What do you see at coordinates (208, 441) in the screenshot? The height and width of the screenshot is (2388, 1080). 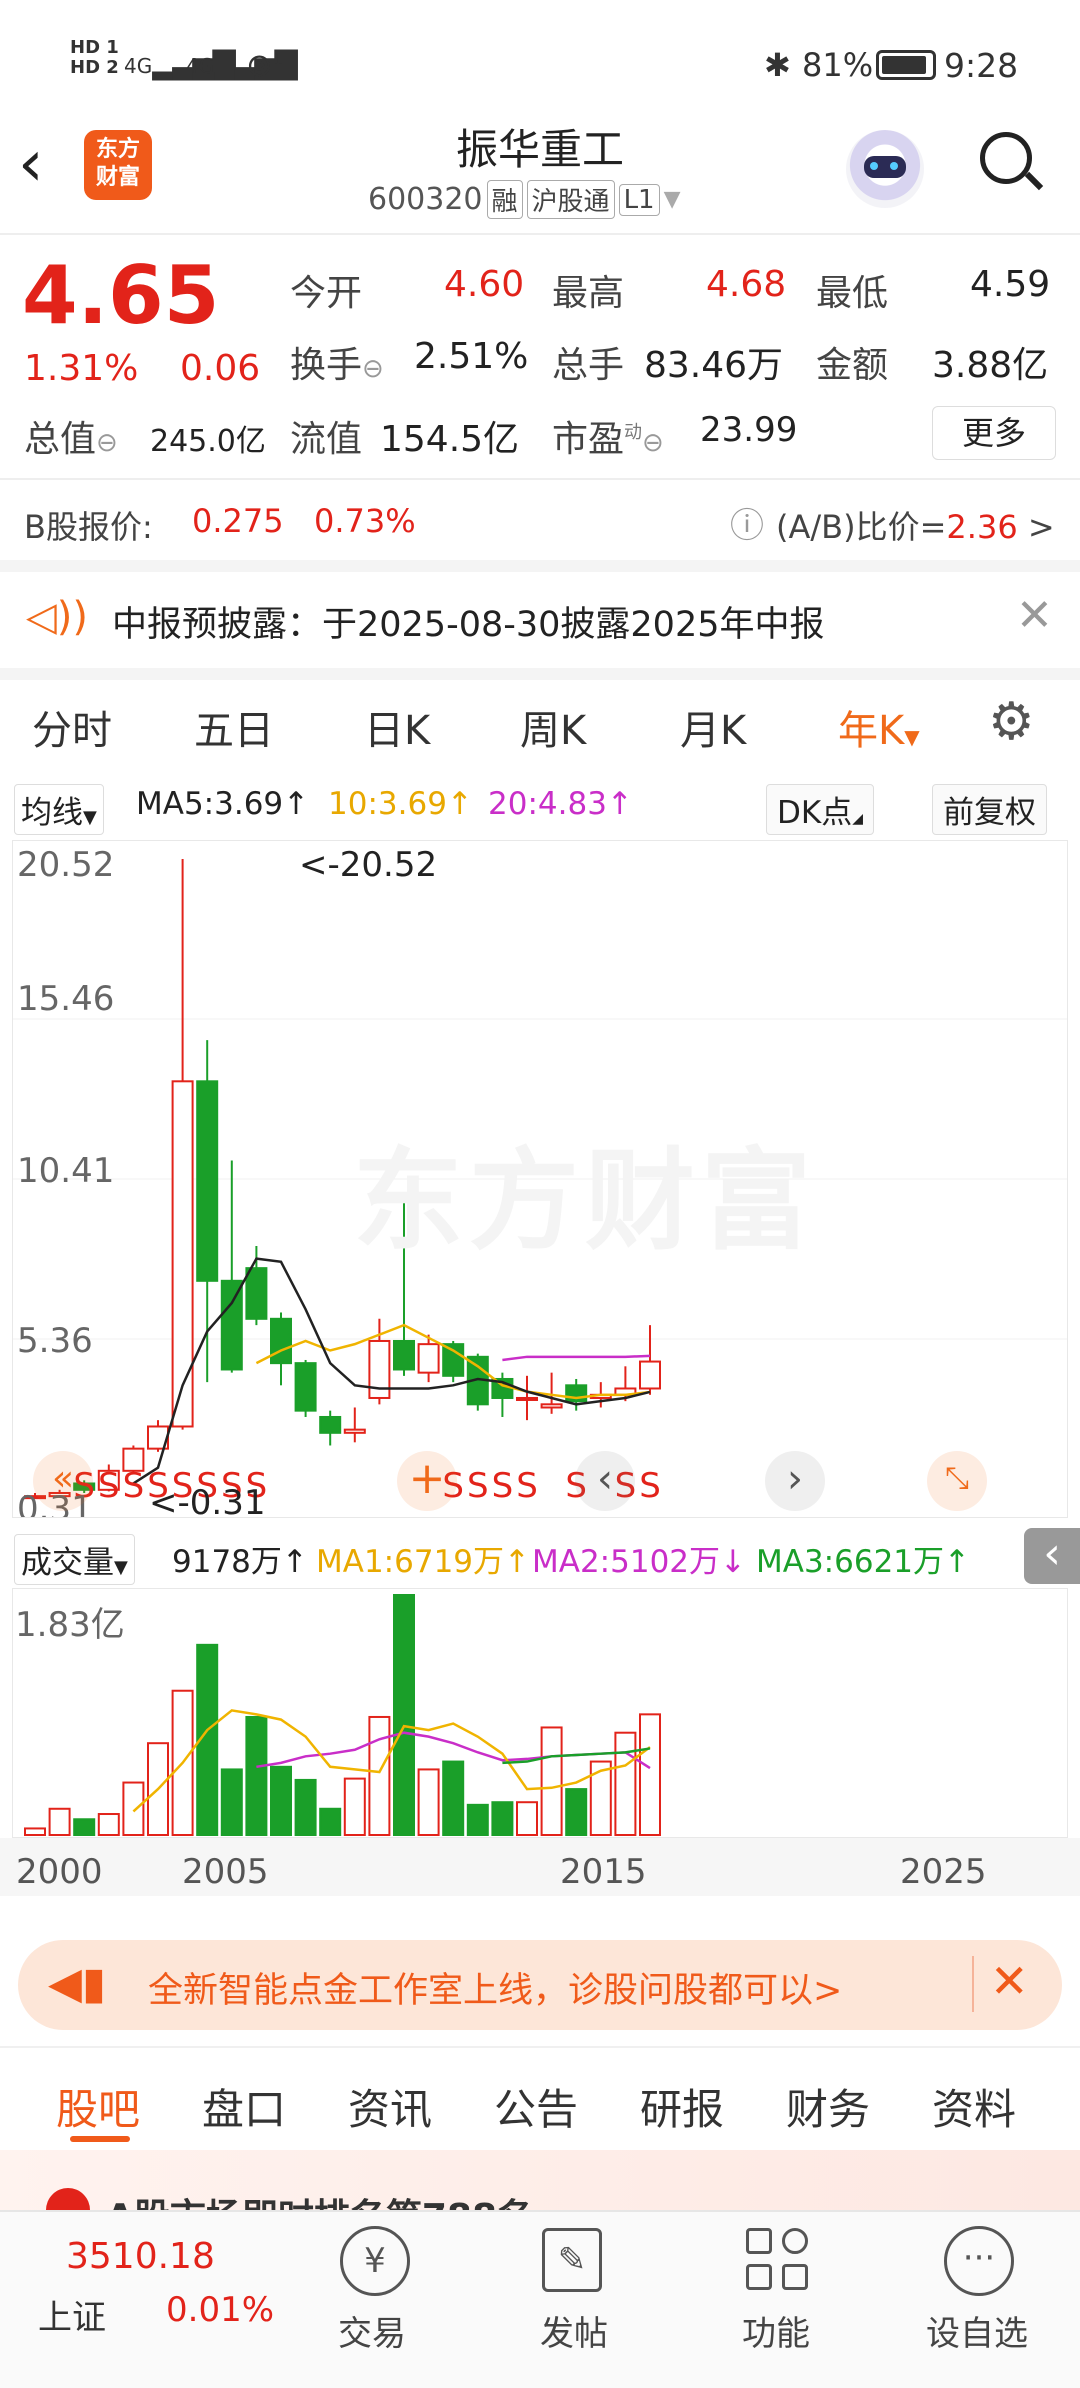 I see `mktcap-value: 245.0亿` at bounding box center [208, 441].